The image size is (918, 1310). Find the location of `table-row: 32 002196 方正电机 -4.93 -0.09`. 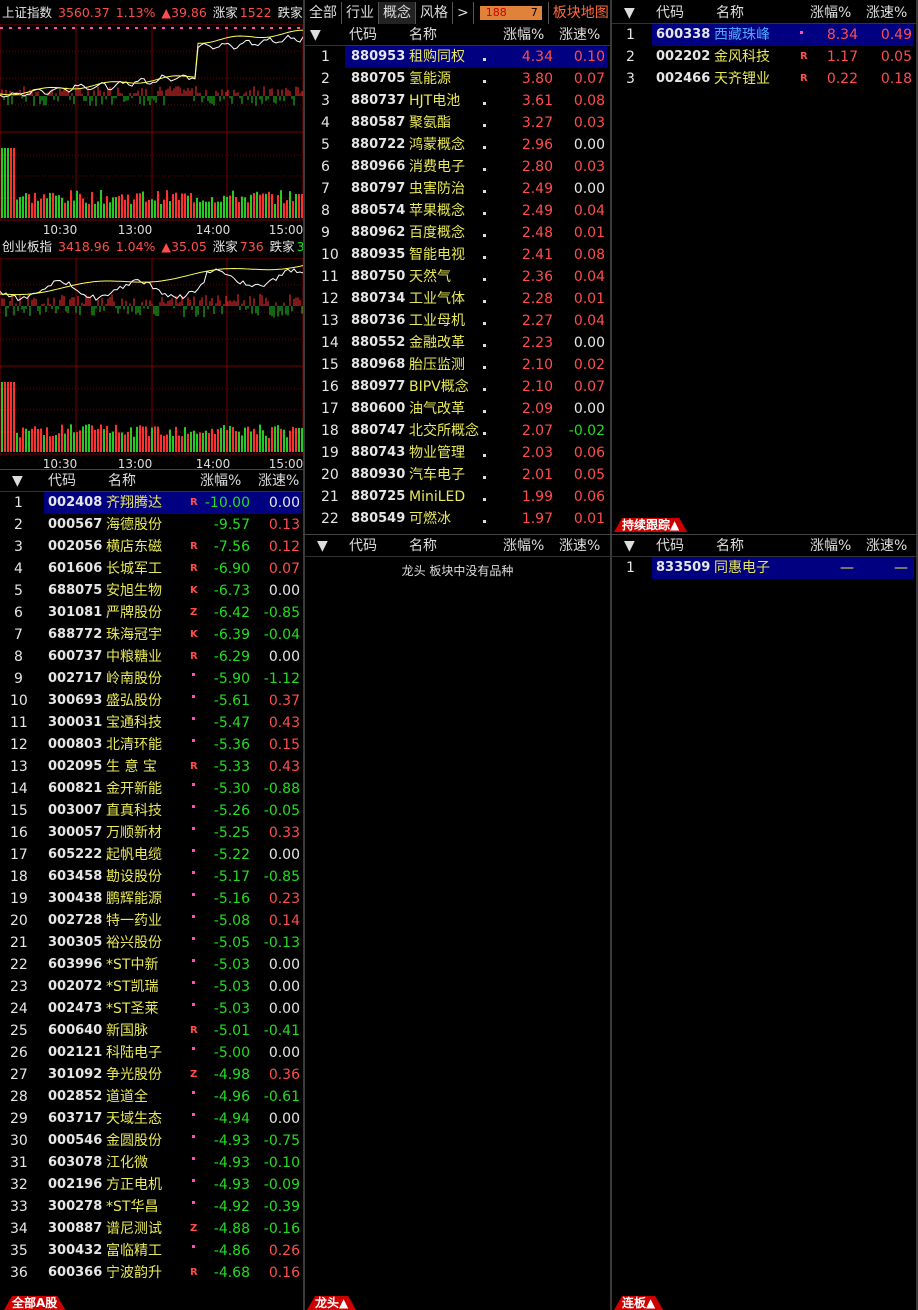

table-row: 32 002196 方正电机 -4.93 -0.09 is located at coordinates (151, 1185).